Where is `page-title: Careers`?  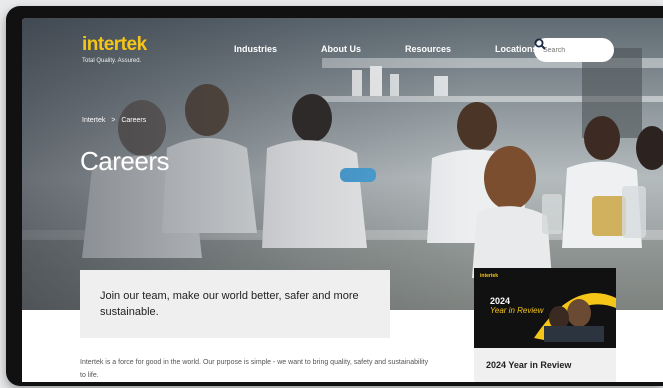
page-title: Careers is located at coordinates (124, 161).